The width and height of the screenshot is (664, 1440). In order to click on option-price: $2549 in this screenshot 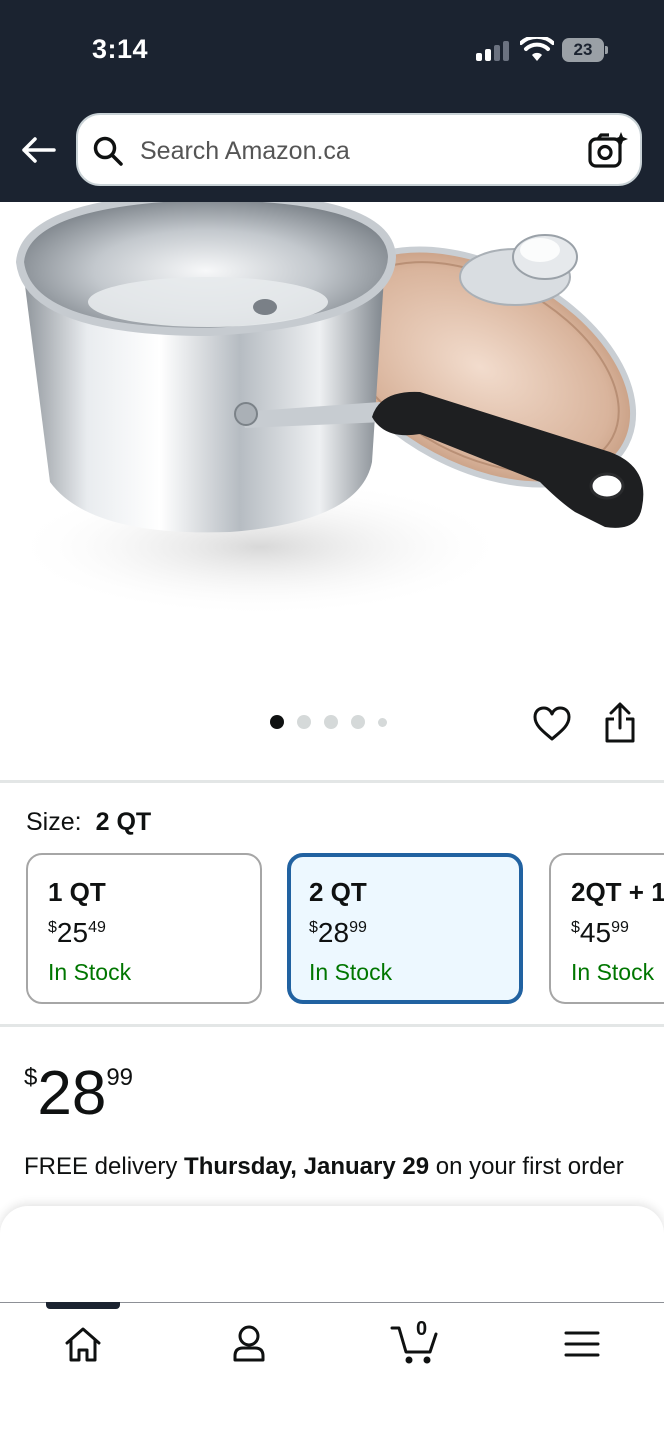, I will do `click(77, 932)`.